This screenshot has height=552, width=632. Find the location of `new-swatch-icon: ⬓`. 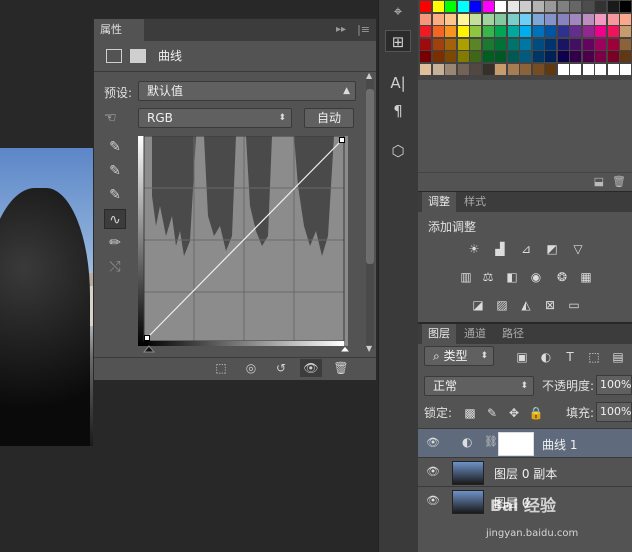

new-swatch-icon: ⬓ is located at coordinates (599, 181).